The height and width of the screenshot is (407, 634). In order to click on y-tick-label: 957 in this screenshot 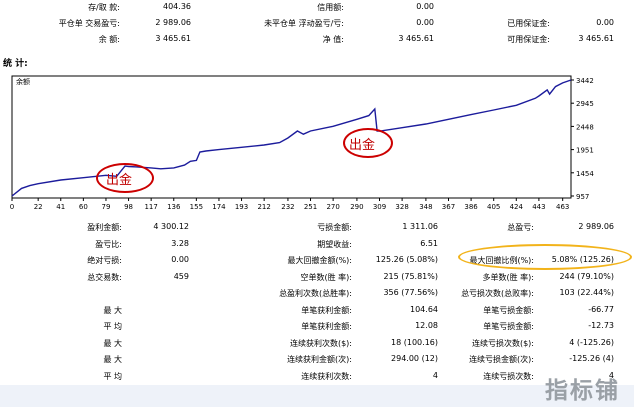, I will do `click(582, 197)`.